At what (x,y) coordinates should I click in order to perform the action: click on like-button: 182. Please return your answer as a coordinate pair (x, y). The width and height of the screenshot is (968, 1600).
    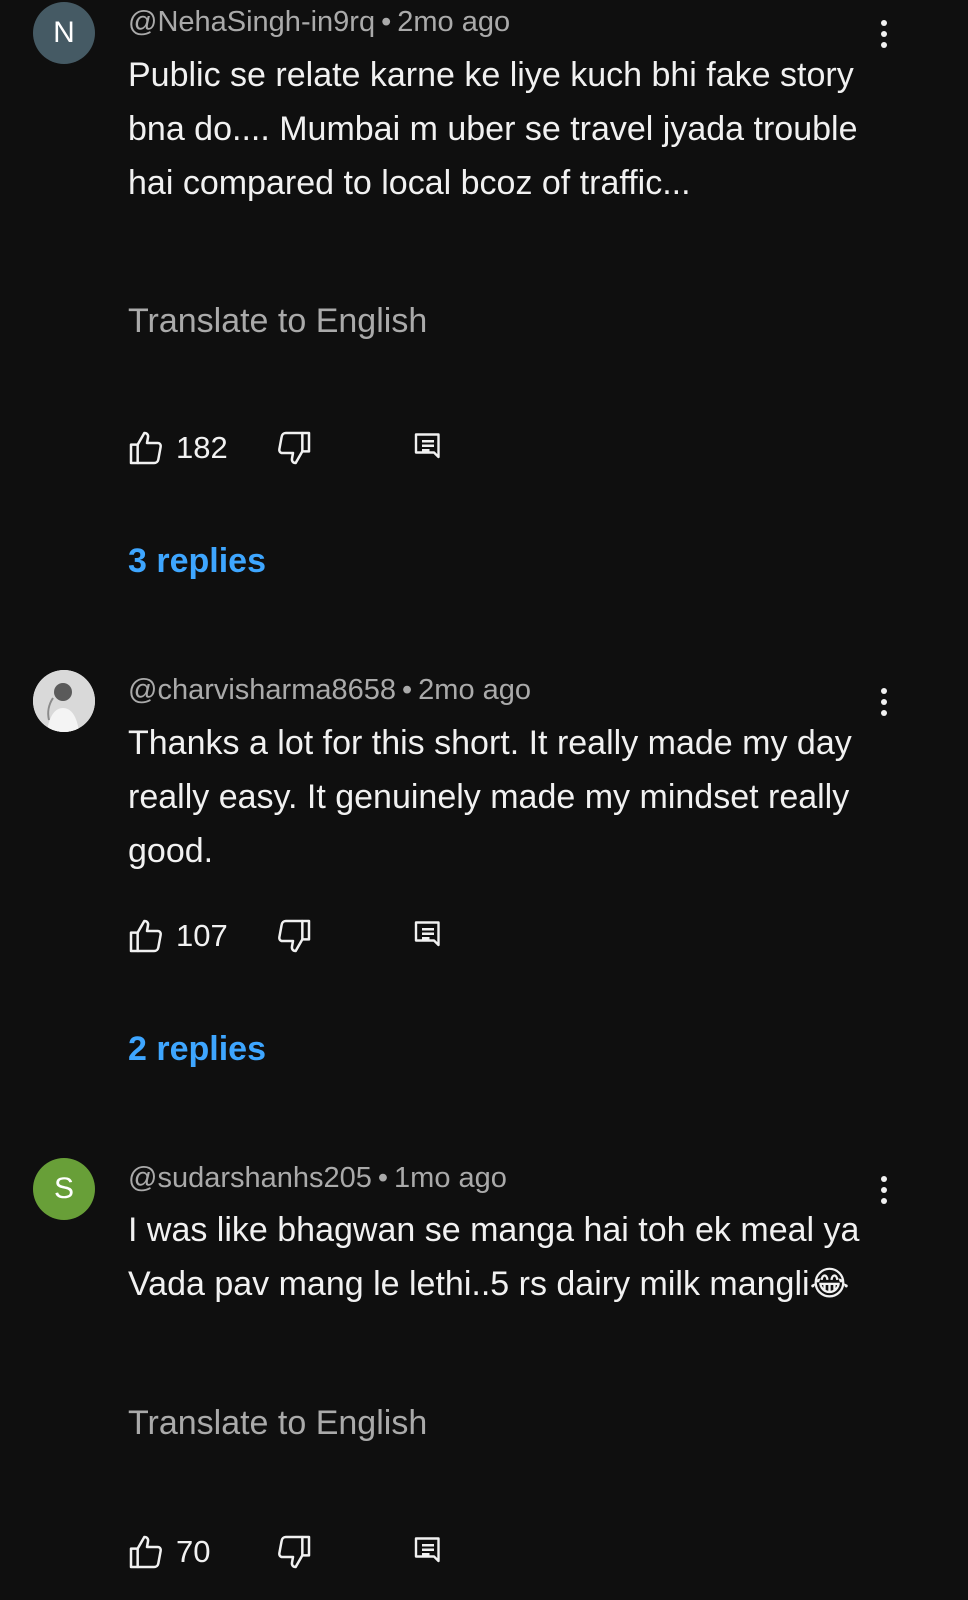
    Looking at the image, I should click on (177, 448).